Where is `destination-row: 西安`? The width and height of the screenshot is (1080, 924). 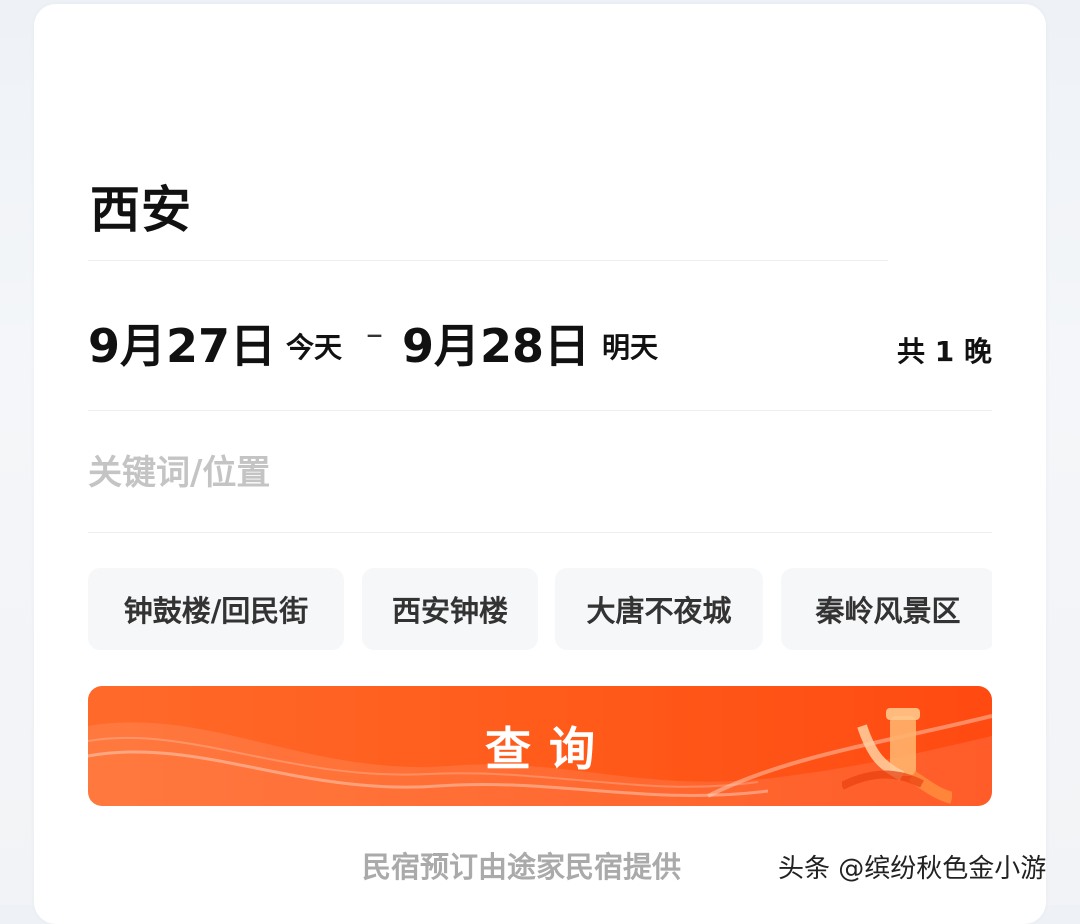 destination-row: 西安 is located at coordinates (488, 210).